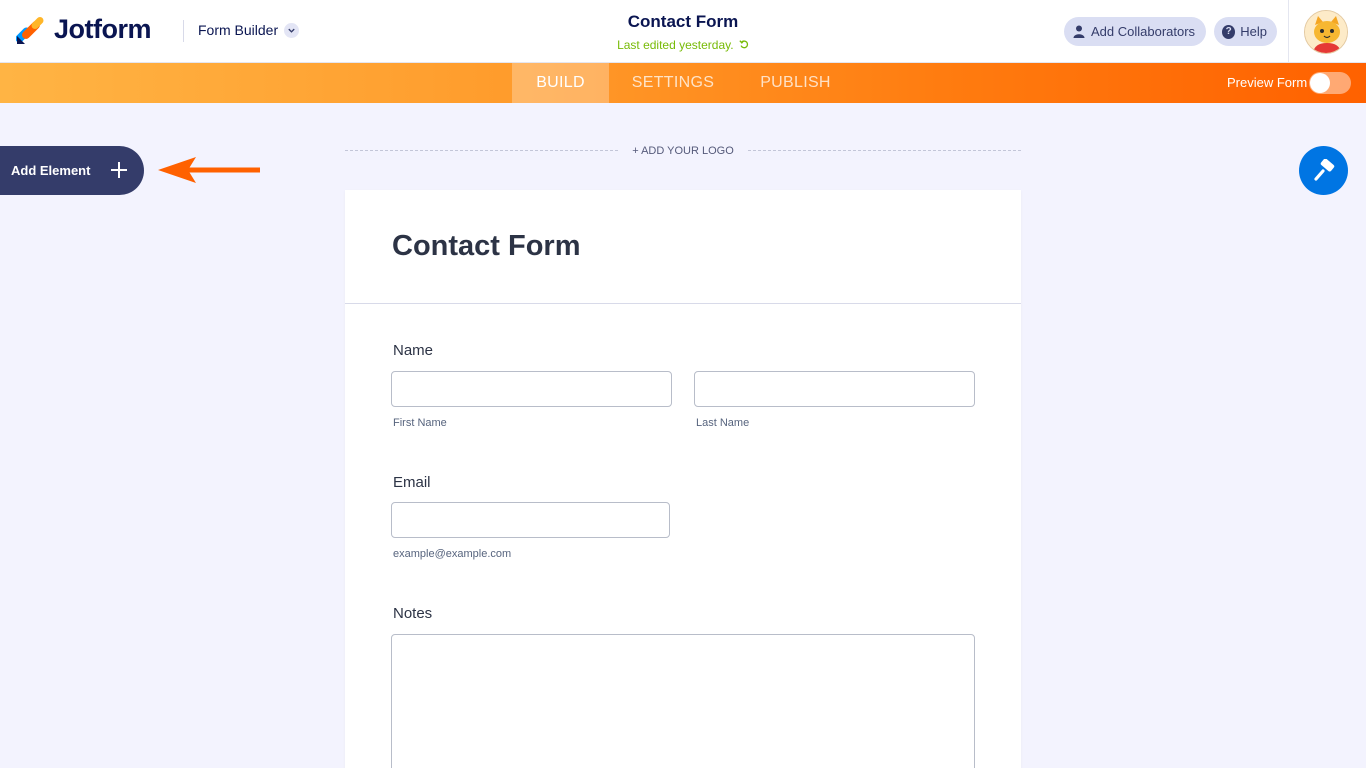  I want to click on add-collaborators-button: Add Collaborators, so click(1135, 31).